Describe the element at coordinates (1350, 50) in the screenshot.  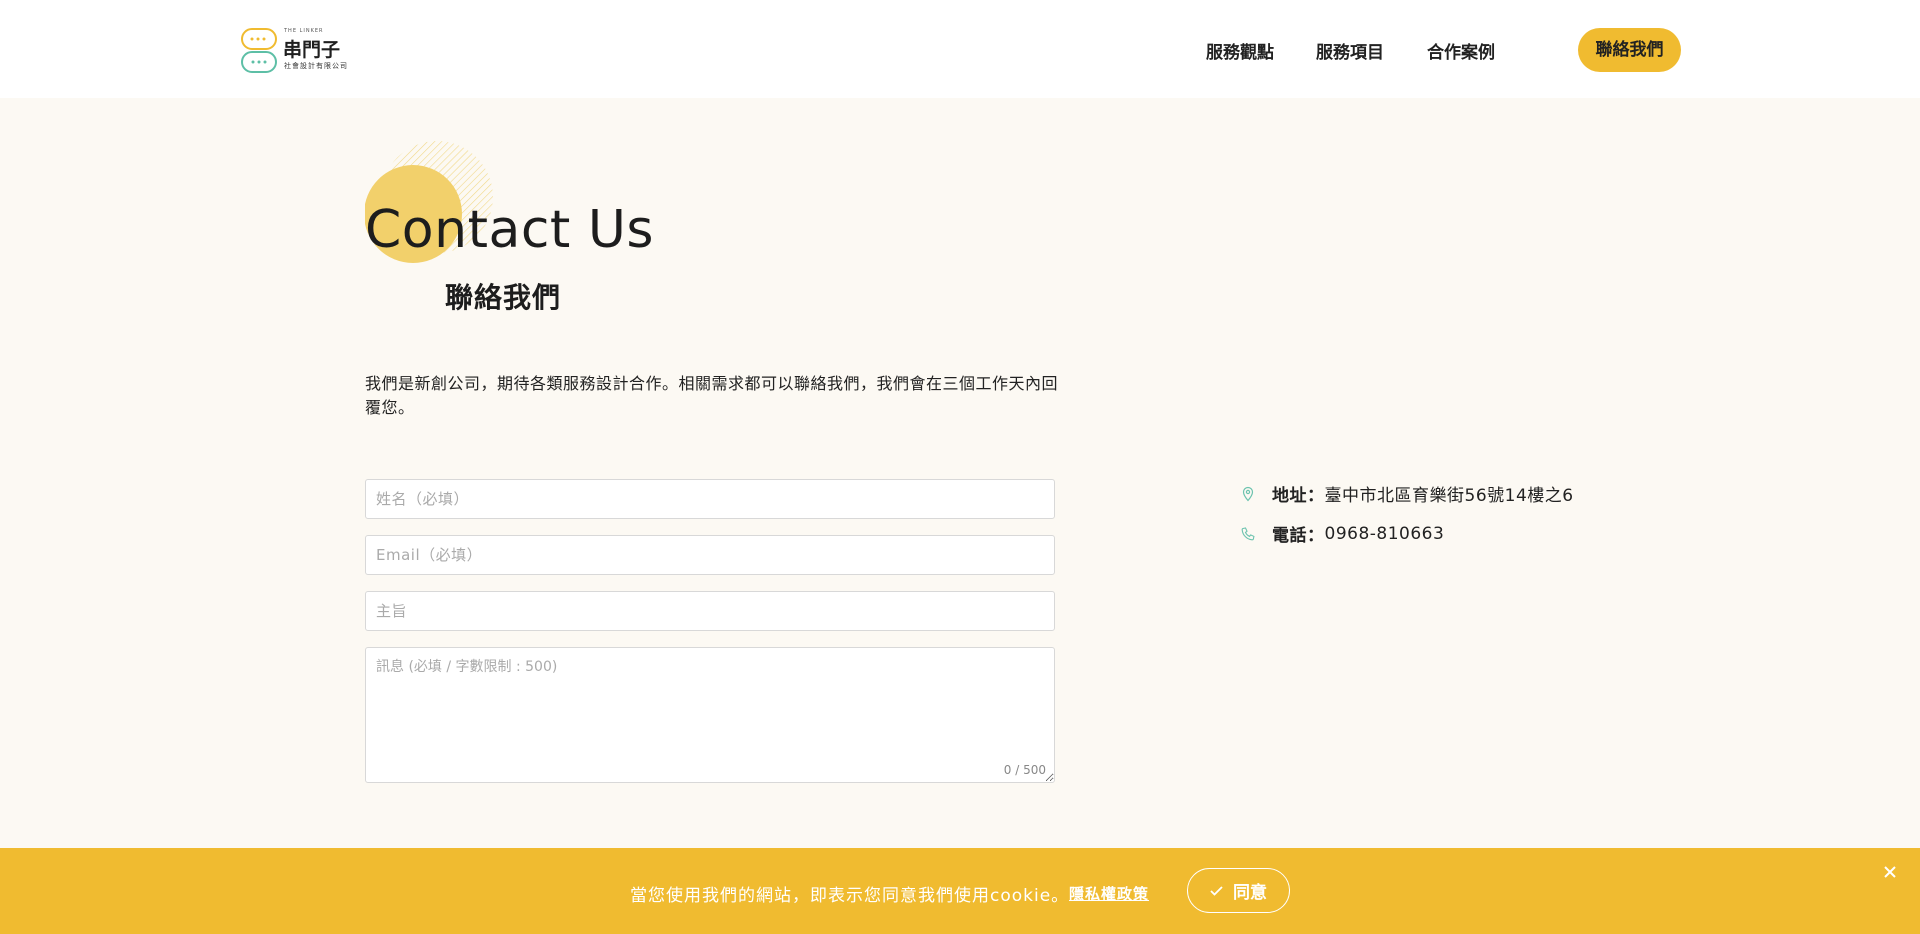
I see `nav-services: 服務項目` at that location.